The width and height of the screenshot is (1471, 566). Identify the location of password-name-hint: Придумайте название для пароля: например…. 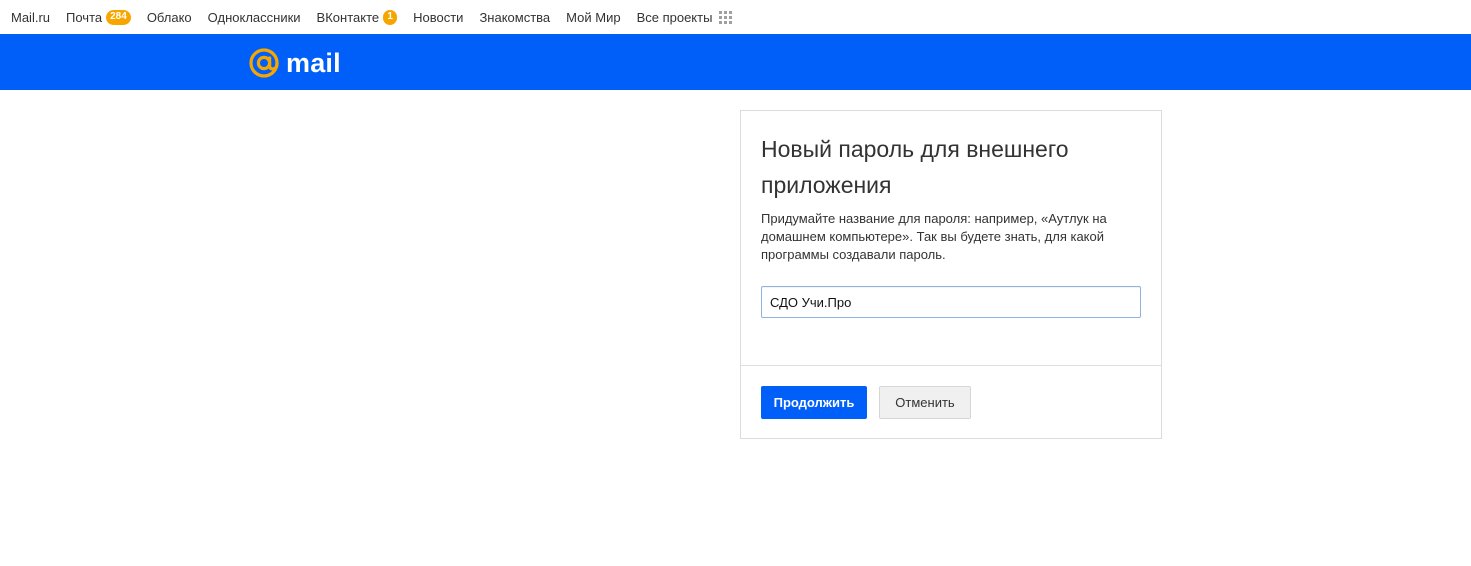
(934, 236).